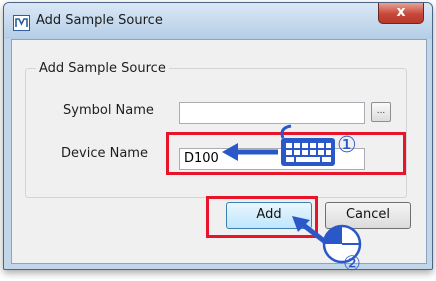  Describe the element at coordinates (307, 145) in the screenshot. I see `keyboard-icon` at that location.